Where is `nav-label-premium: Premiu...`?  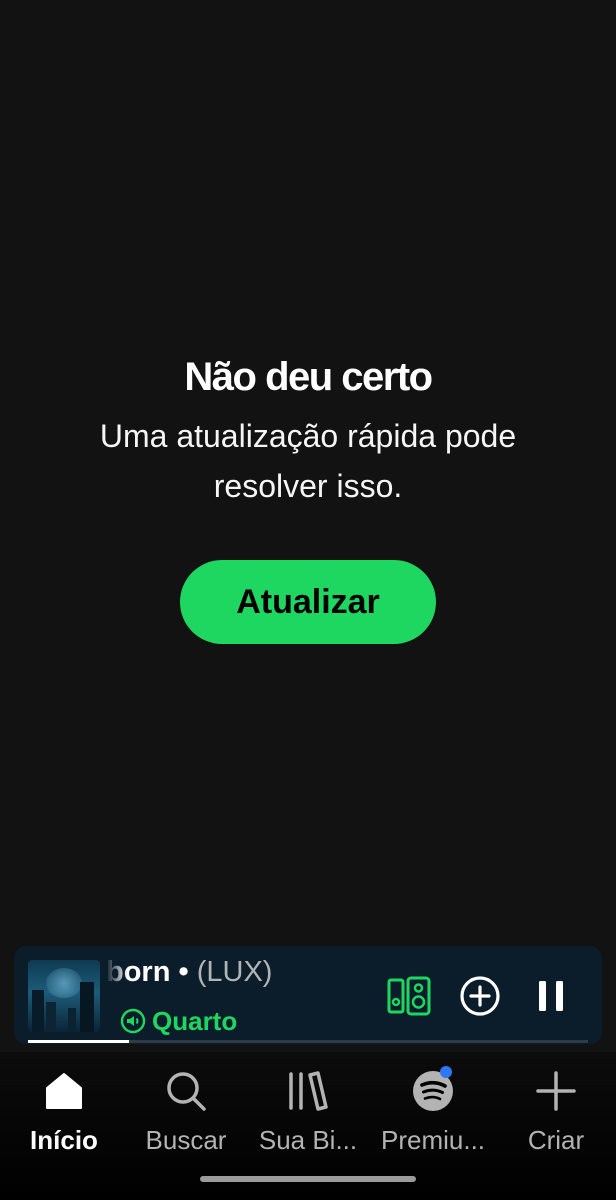
nav-label-premium: Premiu... is located at coordinates (433, 1140).